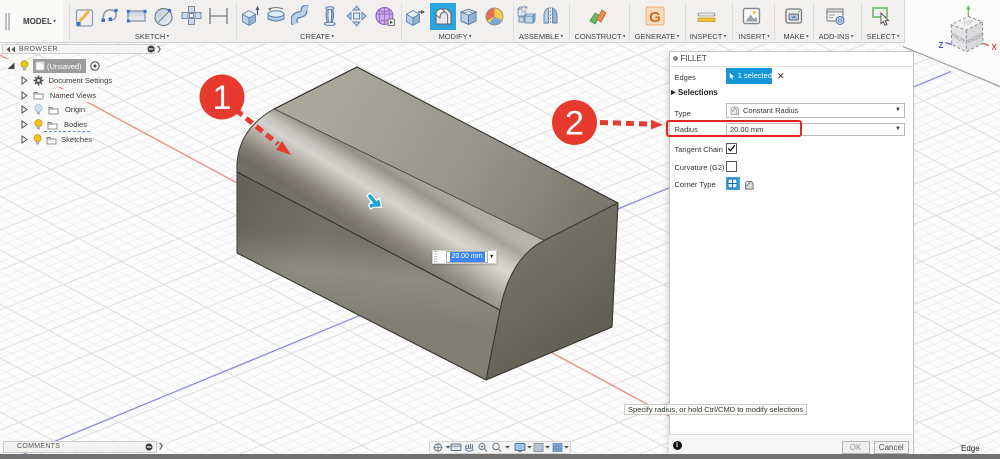  What do you see at coordinates (655, 17) in the screenshot?
I see `svg-text: G` at bounding box center [655, 17].